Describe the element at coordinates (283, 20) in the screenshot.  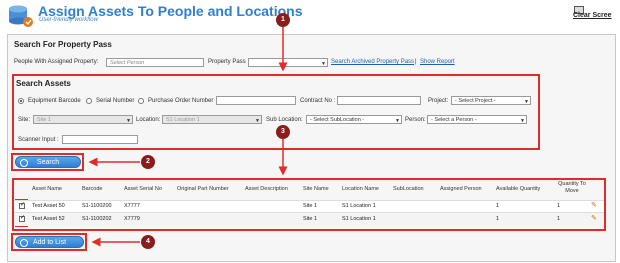
I see `callout-1: 1` at that location.